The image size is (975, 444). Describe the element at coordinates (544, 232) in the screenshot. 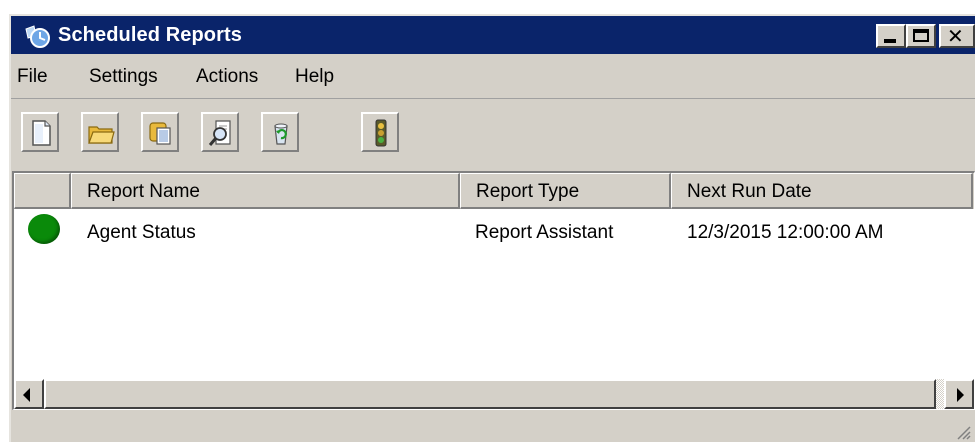

I see `report-type-cell: Report Assistant` at that location.